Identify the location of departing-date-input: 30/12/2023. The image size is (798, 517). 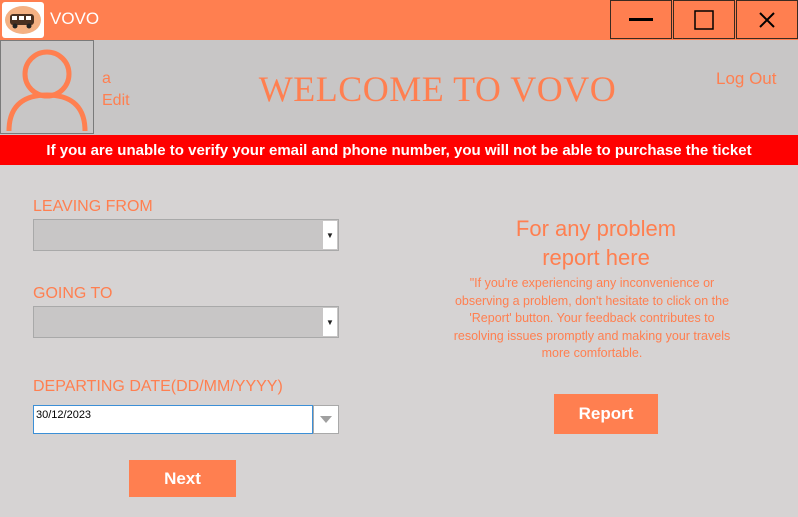
(173, 419).